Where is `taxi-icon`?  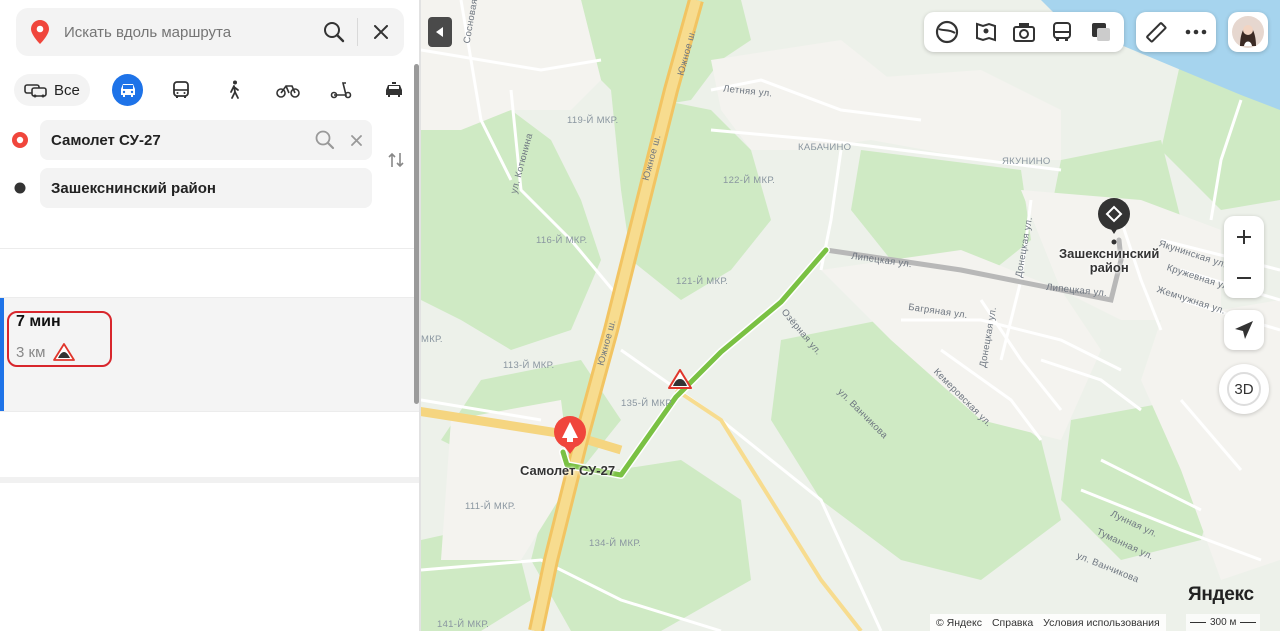
taxi-icon is located at coordinates (394, 89).